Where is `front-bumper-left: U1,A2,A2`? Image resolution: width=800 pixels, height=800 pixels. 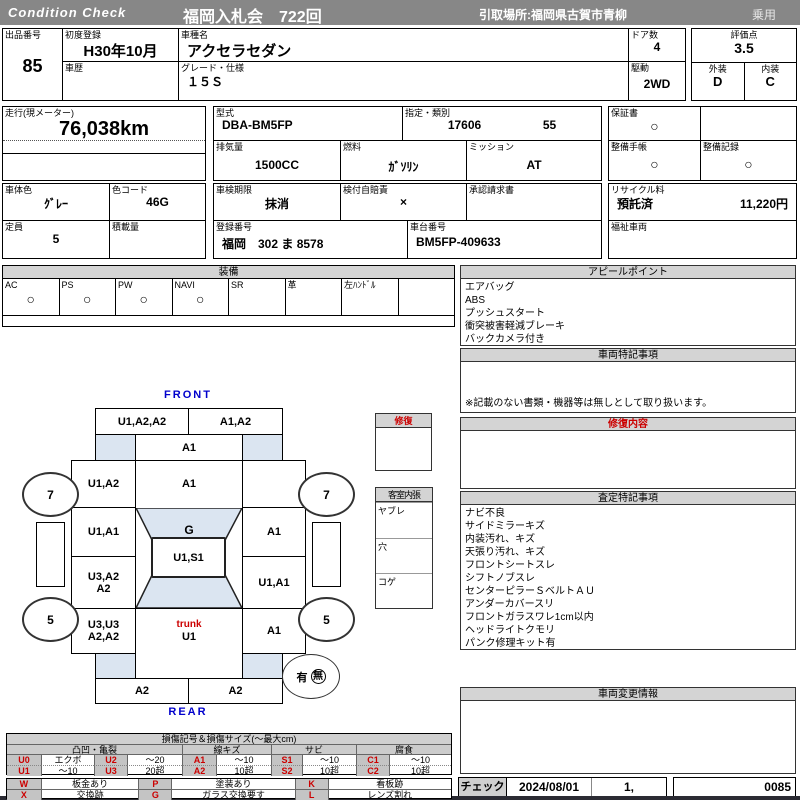
front-bumper-left: U1,A2,A2 is located at coordinates (142, 421).